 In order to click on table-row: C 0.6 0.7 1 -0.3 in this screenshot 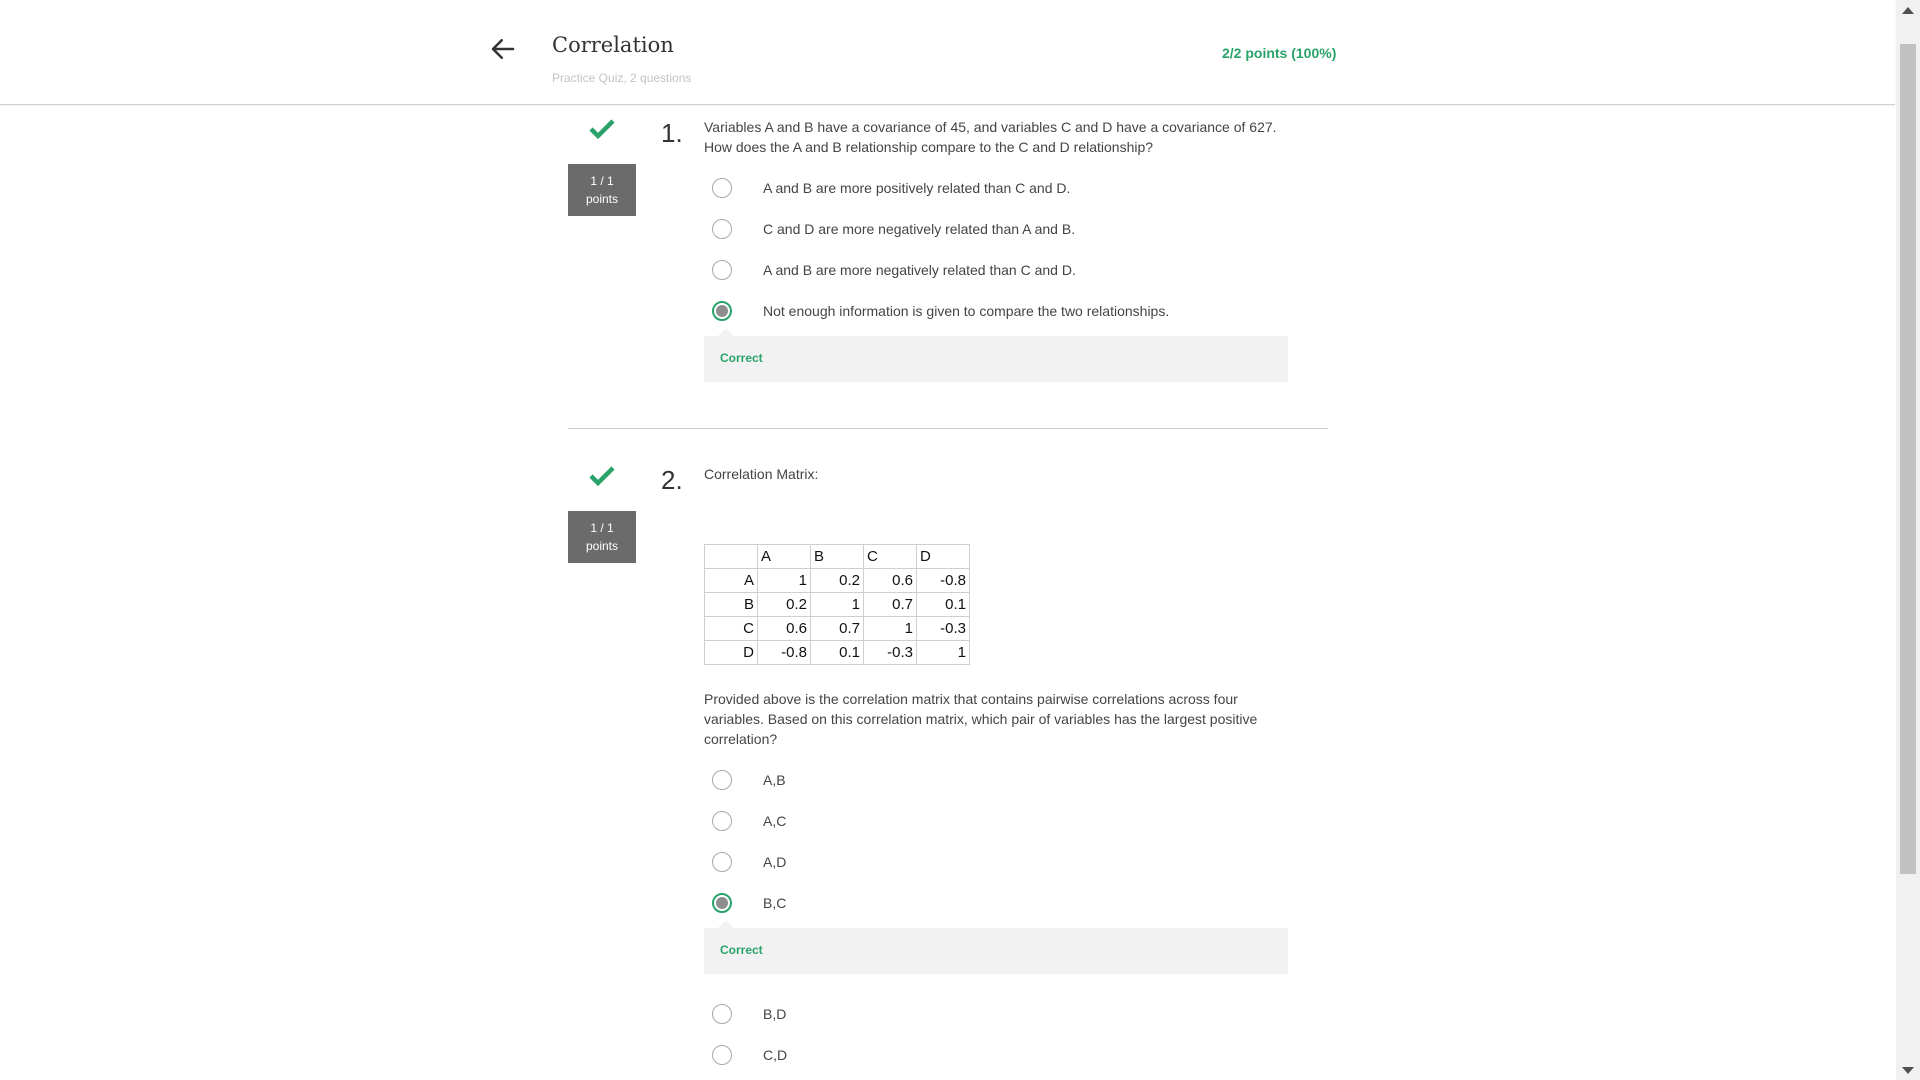, I will do `click(837, 628)`.